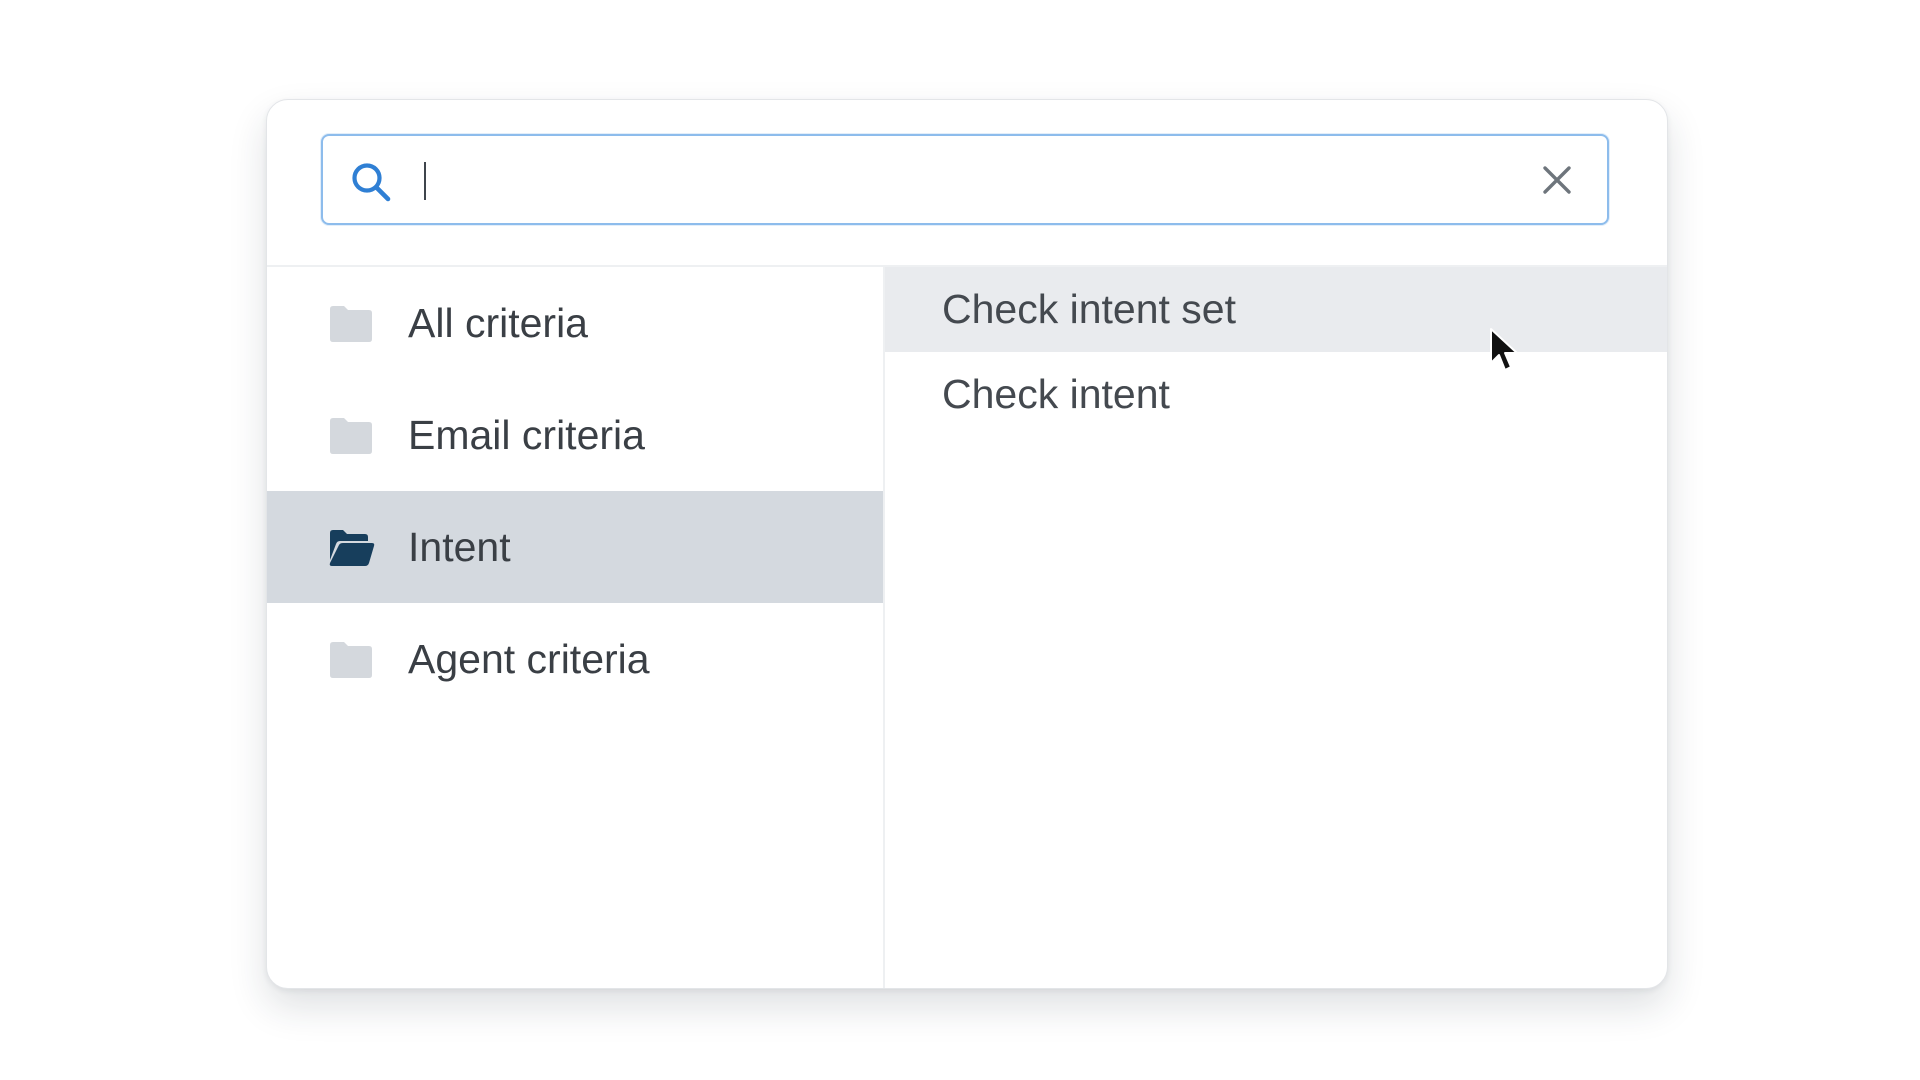 The width and height of the screenshot is (1920, 1080). I want to click on category-label: Email criteria, so click(526, 435).